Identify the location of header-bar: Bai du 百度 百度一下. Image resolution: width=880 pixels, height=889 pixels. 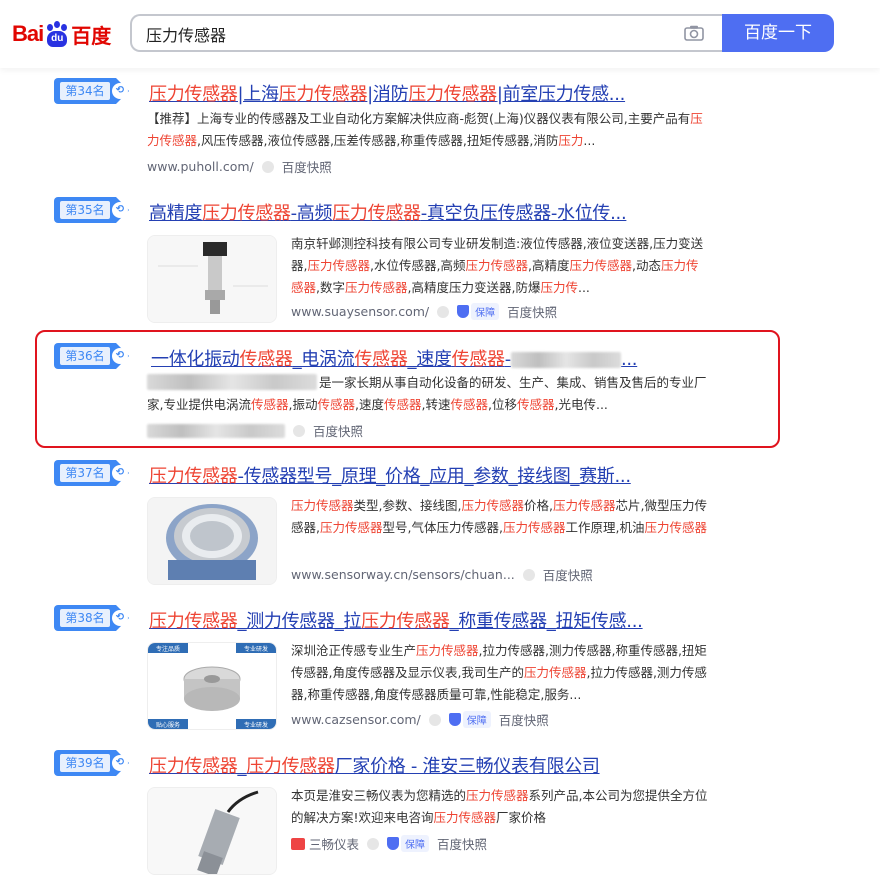
(440, 34).